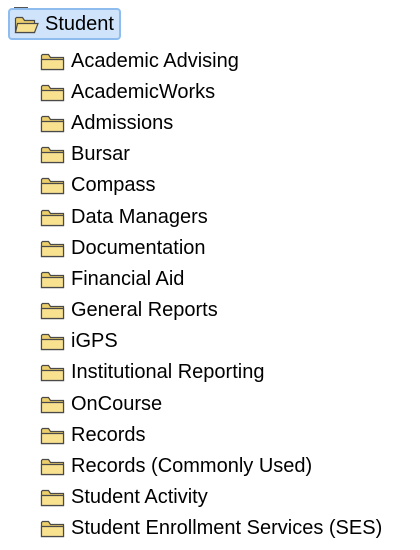 Image resolution: width=420 pixels, height=550 pixels. I want to click on tree-item: Documentation, so click(211, 247).